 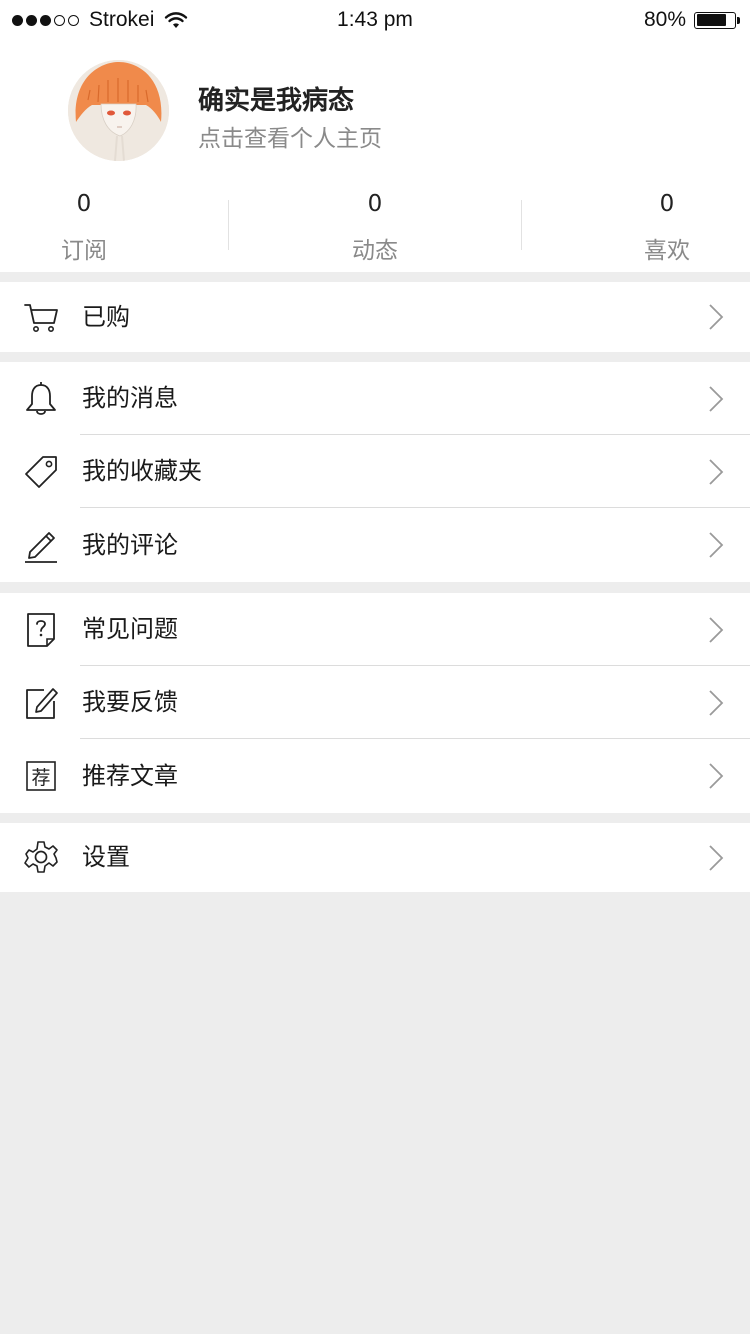 What do you see at coordinates (130, 702) in the screenshot?
I see `menu-item-label: 我要反馈` at bounding box center [130, 702].